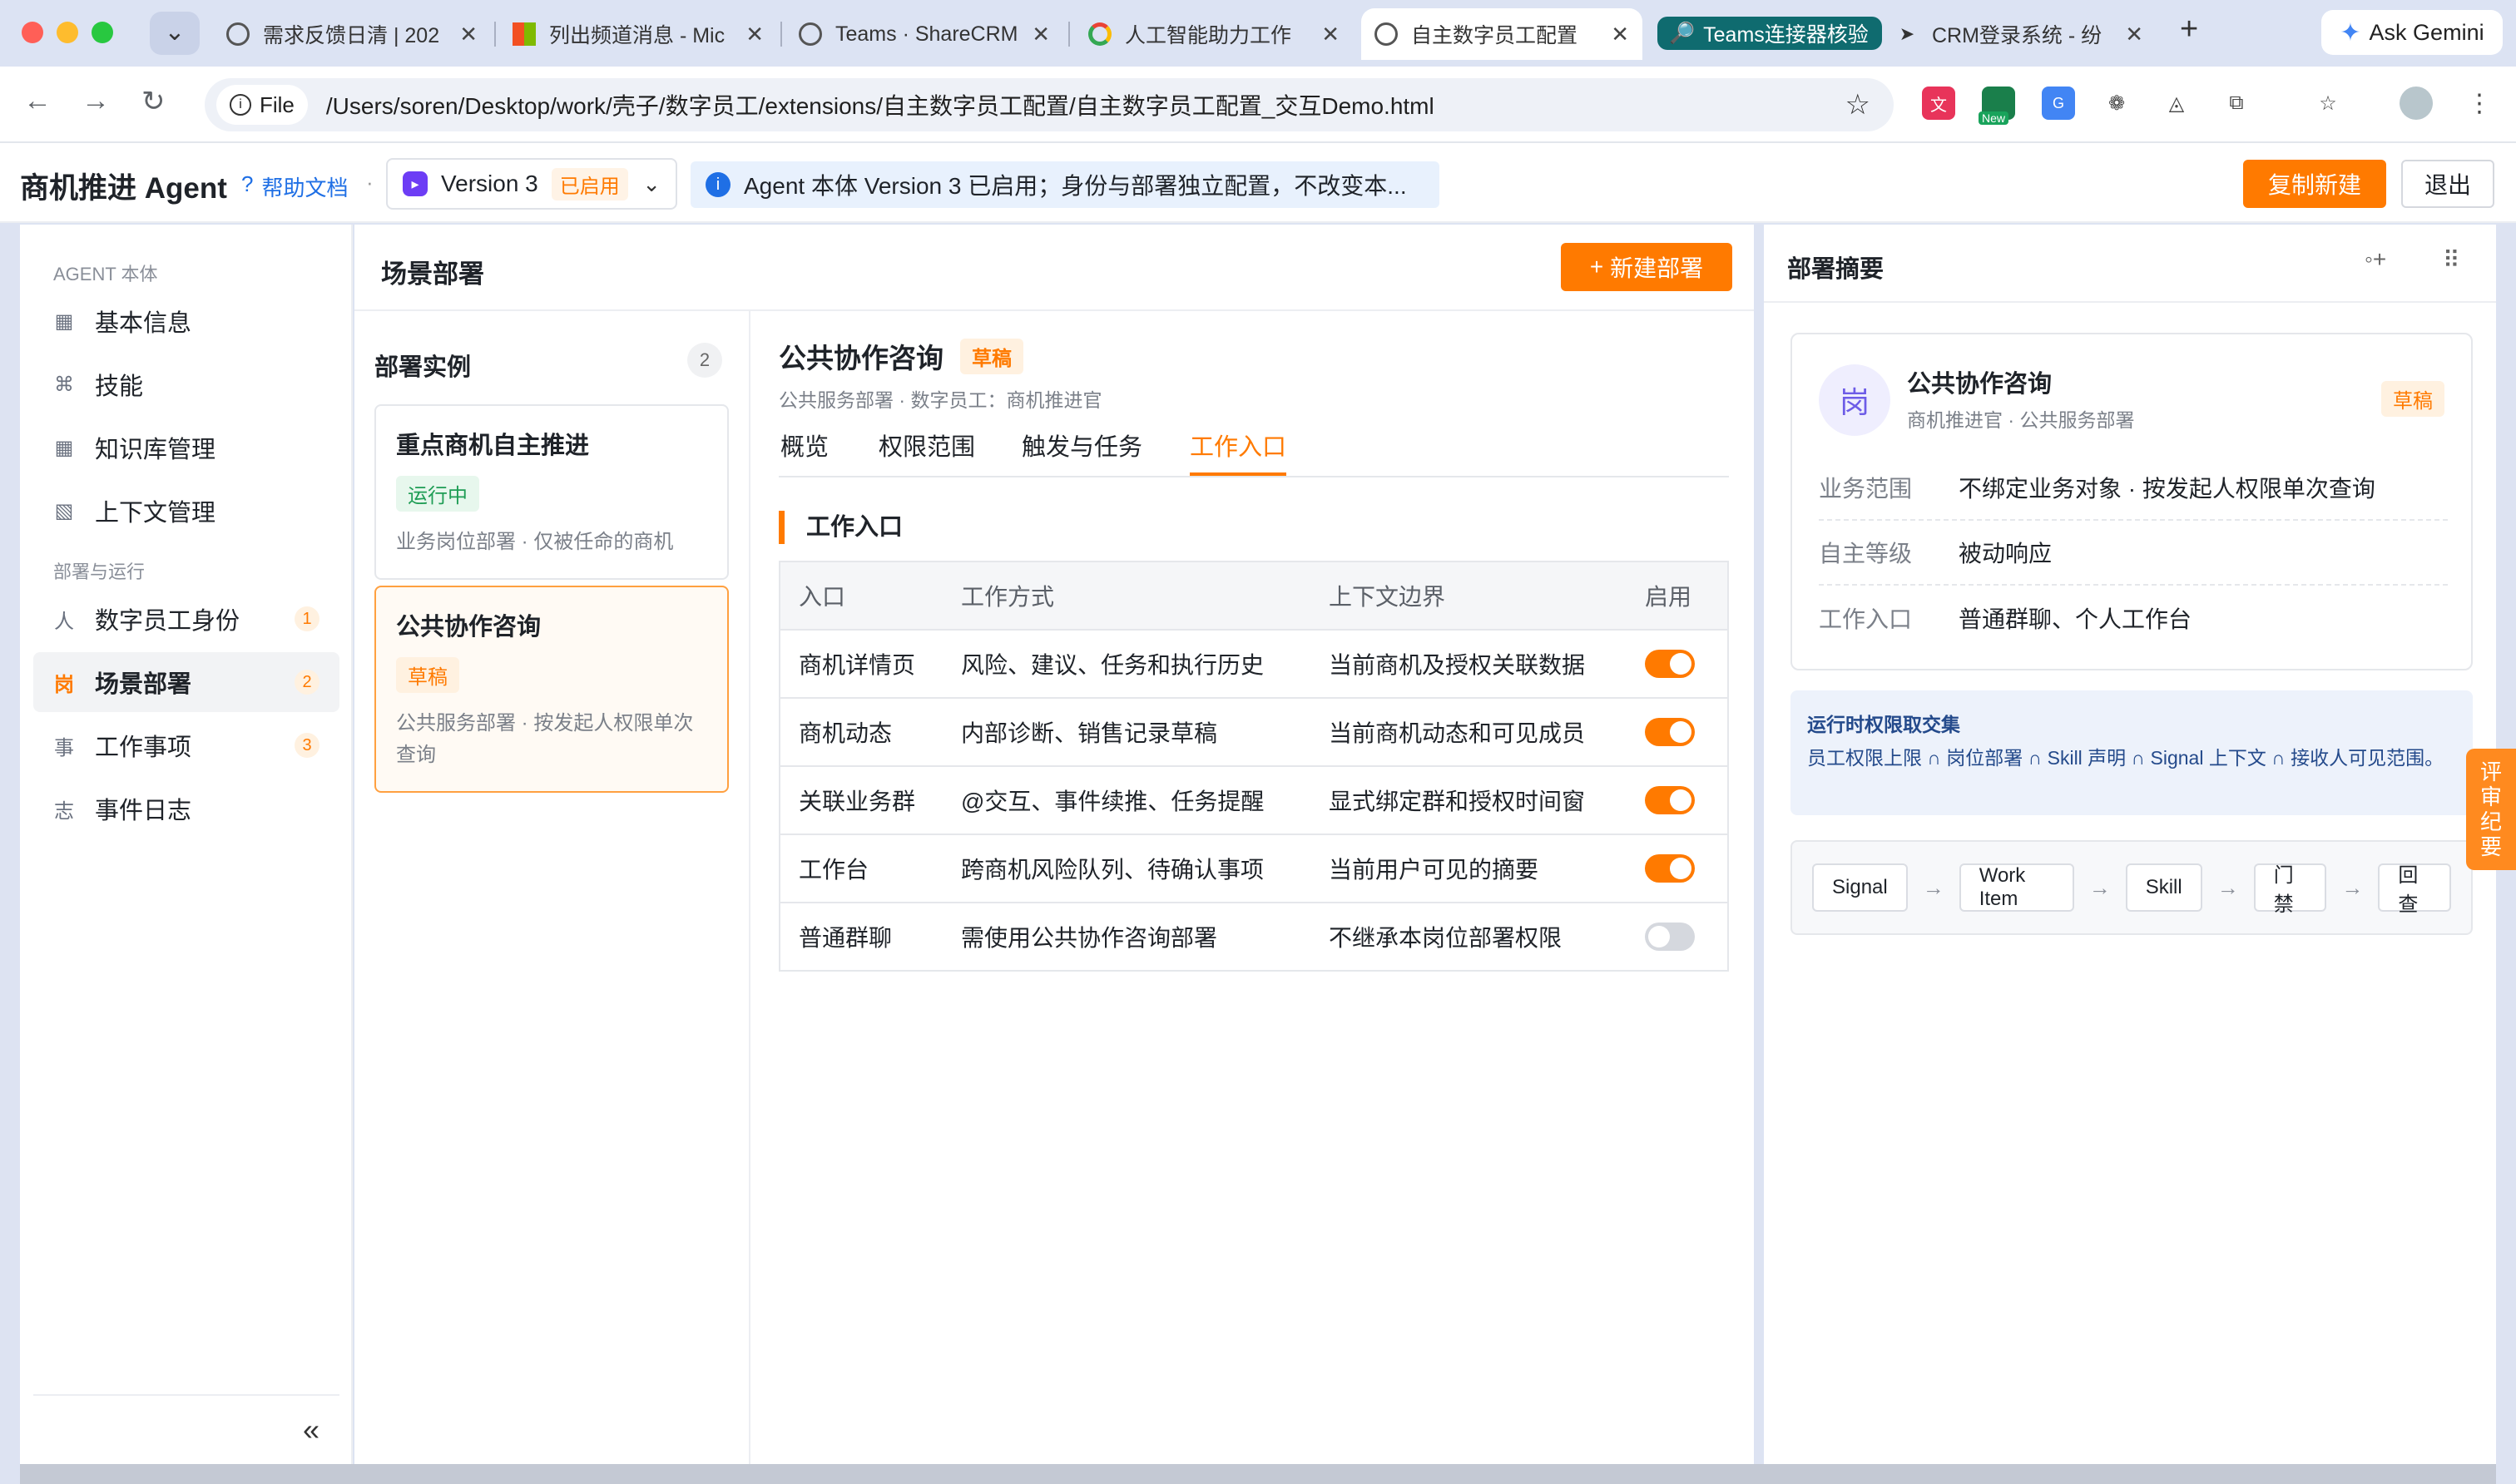  What do you see at coordinates (238, 34) in the screenshot?
I see `globe-icon` at bounding box center [238, 34].